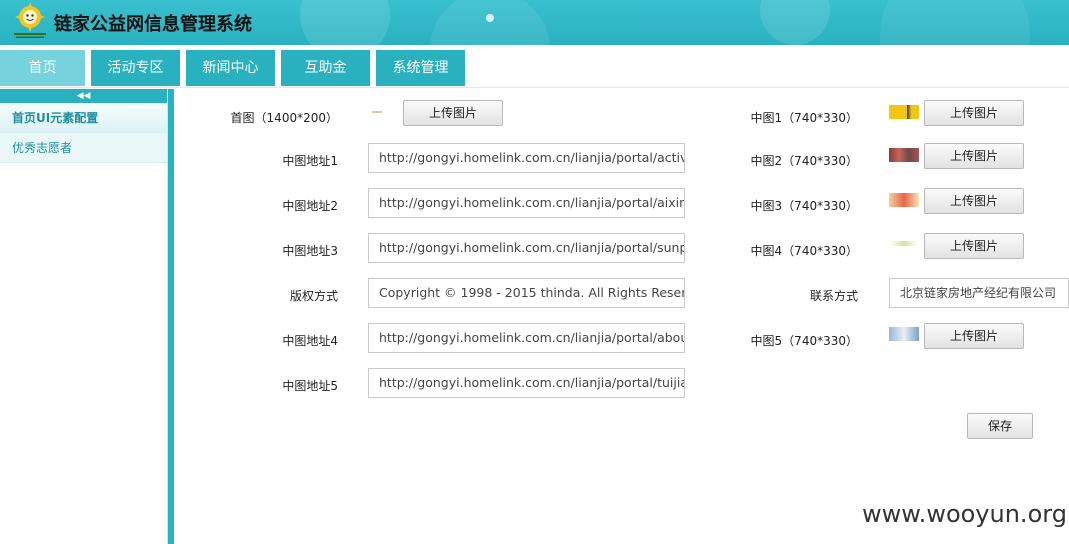 This screenshot has width=1069, height=544. Describe the element at coordinates (30, 20) in the screenshot. I see `sun-logo-icon` at that location.